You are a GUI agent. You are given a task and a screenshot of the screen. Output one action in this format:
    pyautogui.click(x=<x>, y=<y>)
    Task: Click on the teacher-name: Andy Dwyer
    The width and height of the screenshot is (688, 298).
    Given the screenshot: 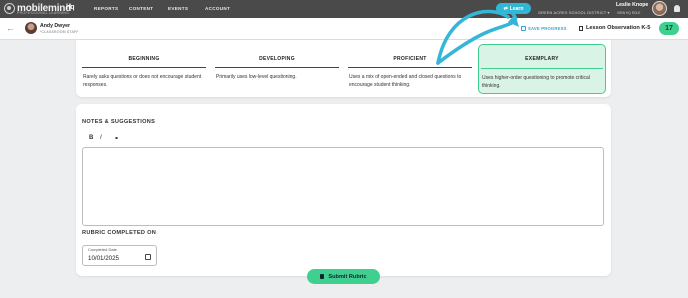 What is the action you would take?
    pyautogui.click(x=55, y=26)
    